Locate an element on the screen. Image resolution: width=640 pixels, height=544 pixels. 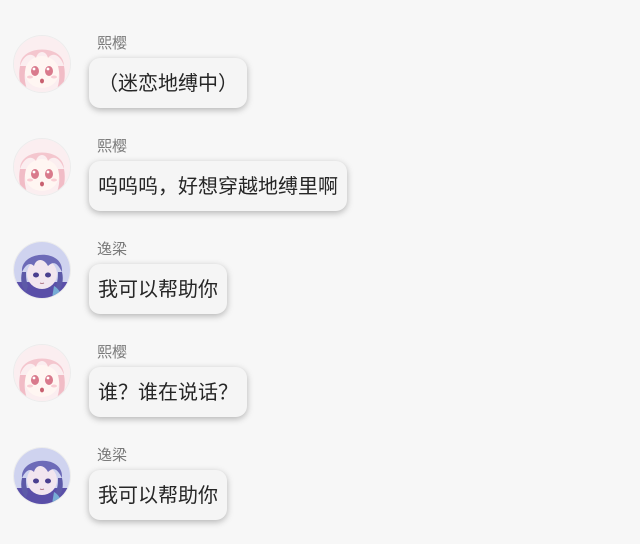
message-bubble: 谁？谁在说话？ is located at coordinates (168, 392).